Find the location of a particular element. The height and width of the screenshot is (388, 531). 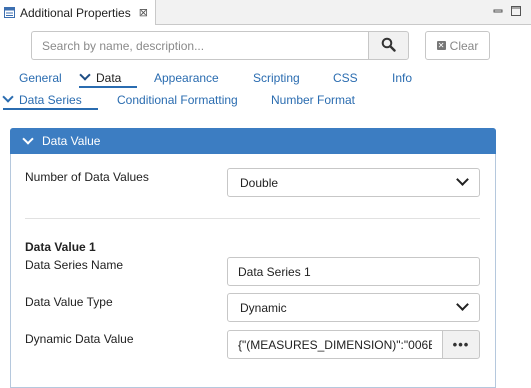

clear-button: ✕ Clear is located at coordinates (457, 45).